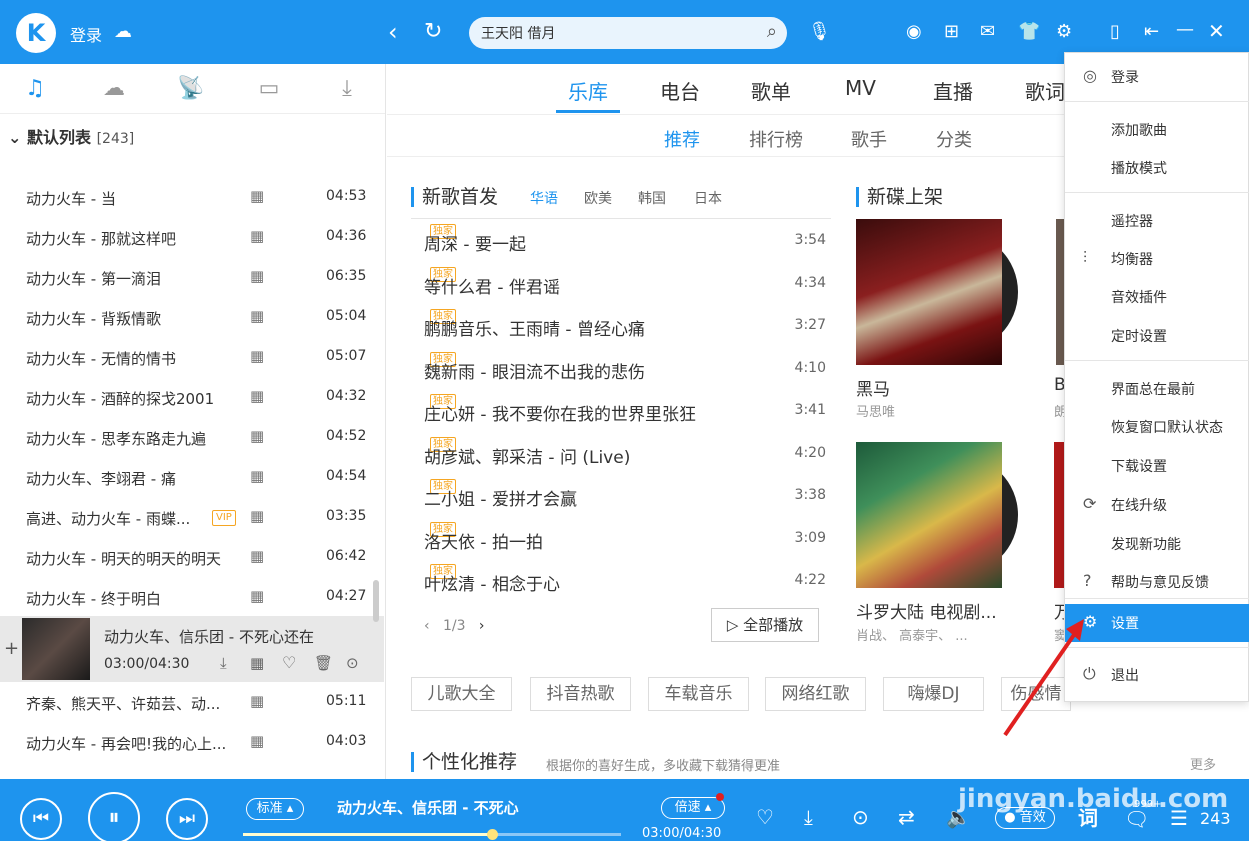 Image resolution: width=1249 pixels, height=844 pixels. Describe the element at coordinates (188, 197) in the screenshot. I see `list-item: 动力火车 - 当 ▦ 04:53` at that location.